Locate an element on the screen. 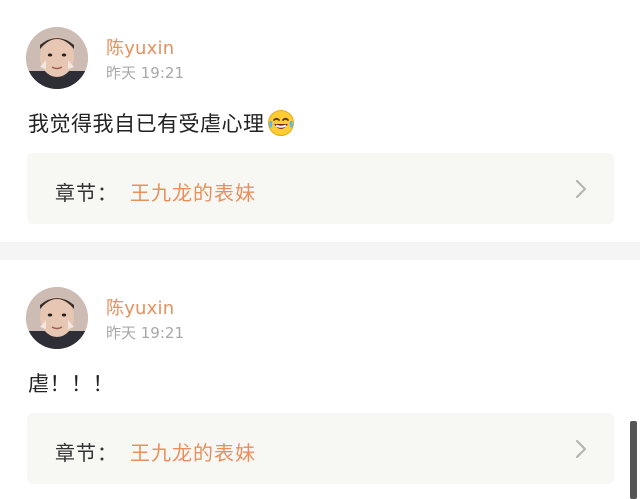 The width and height of the screenshot is (640, 499). scrollbar-thumb is located at coordinates (633, 460).